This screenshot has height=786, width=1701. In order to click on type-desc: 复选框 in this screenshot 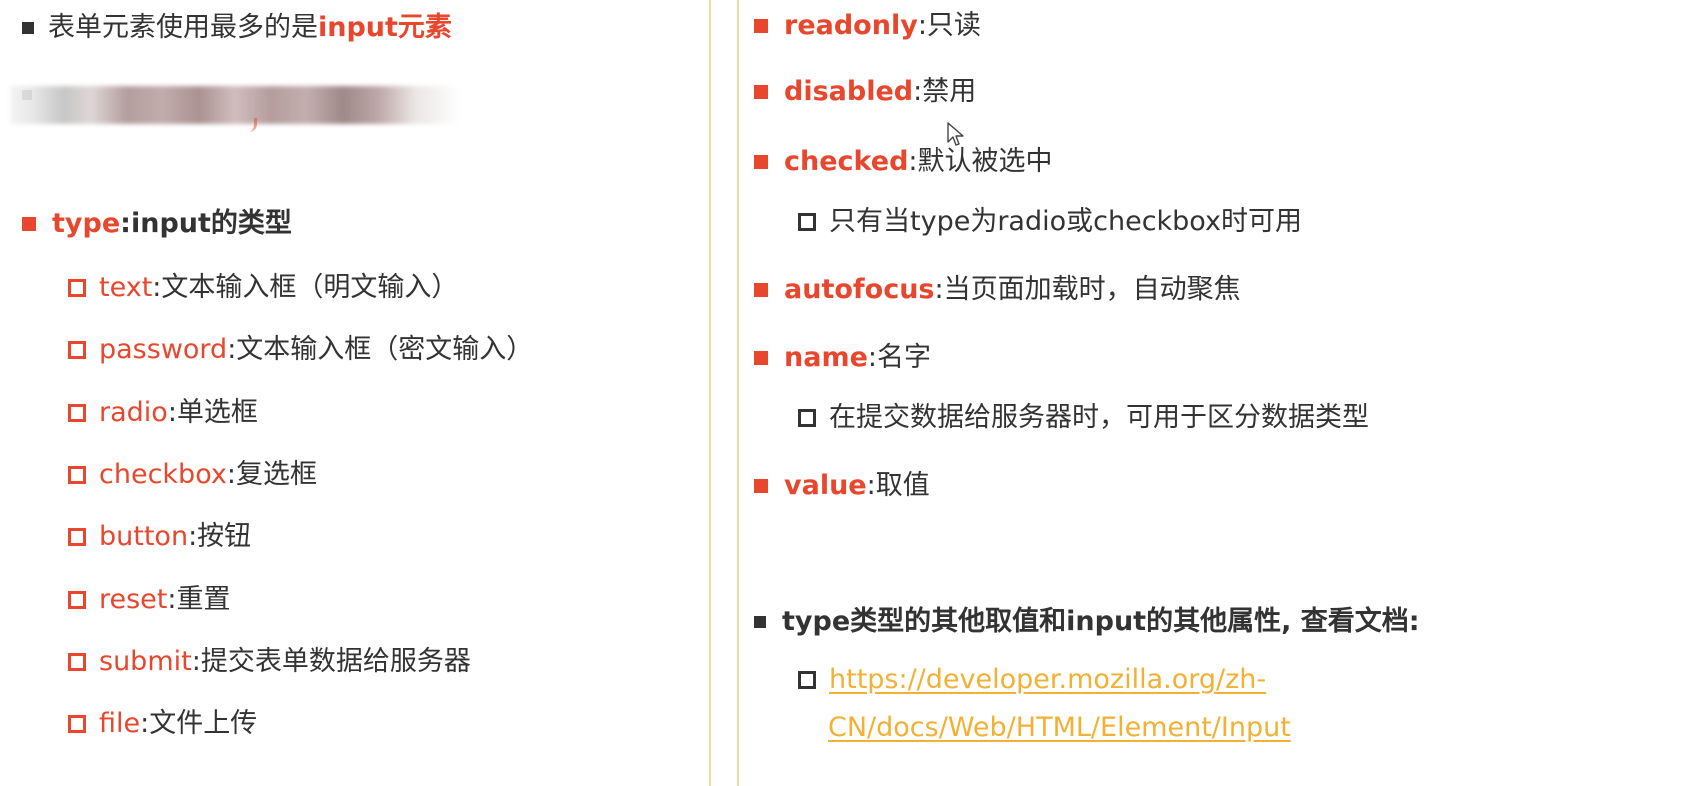, I will do `click(276, 474)`.